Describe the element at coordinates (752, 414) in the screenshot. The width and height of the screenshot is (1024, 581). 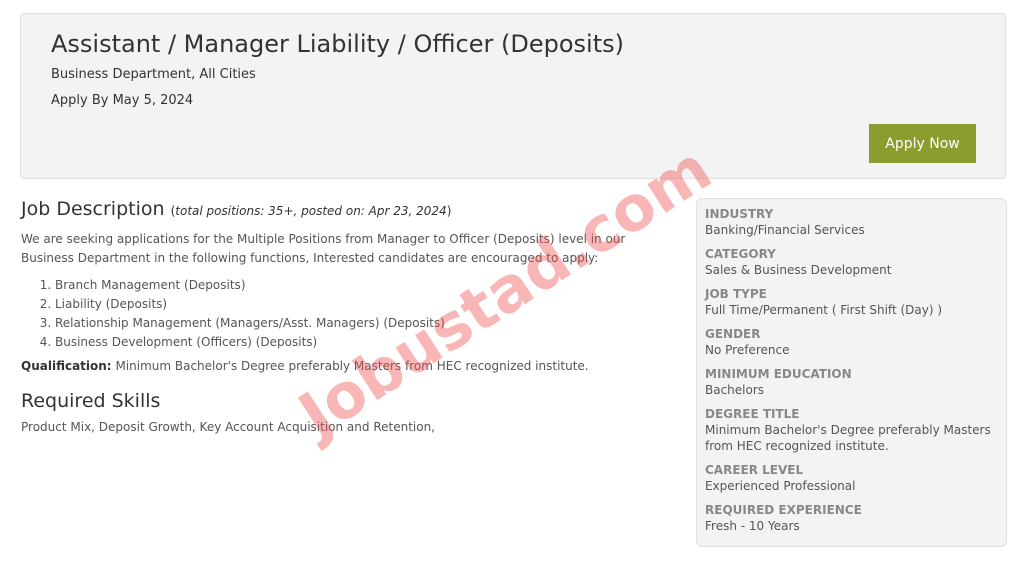
I see `info-label: DEGREE TITLE` at that location.